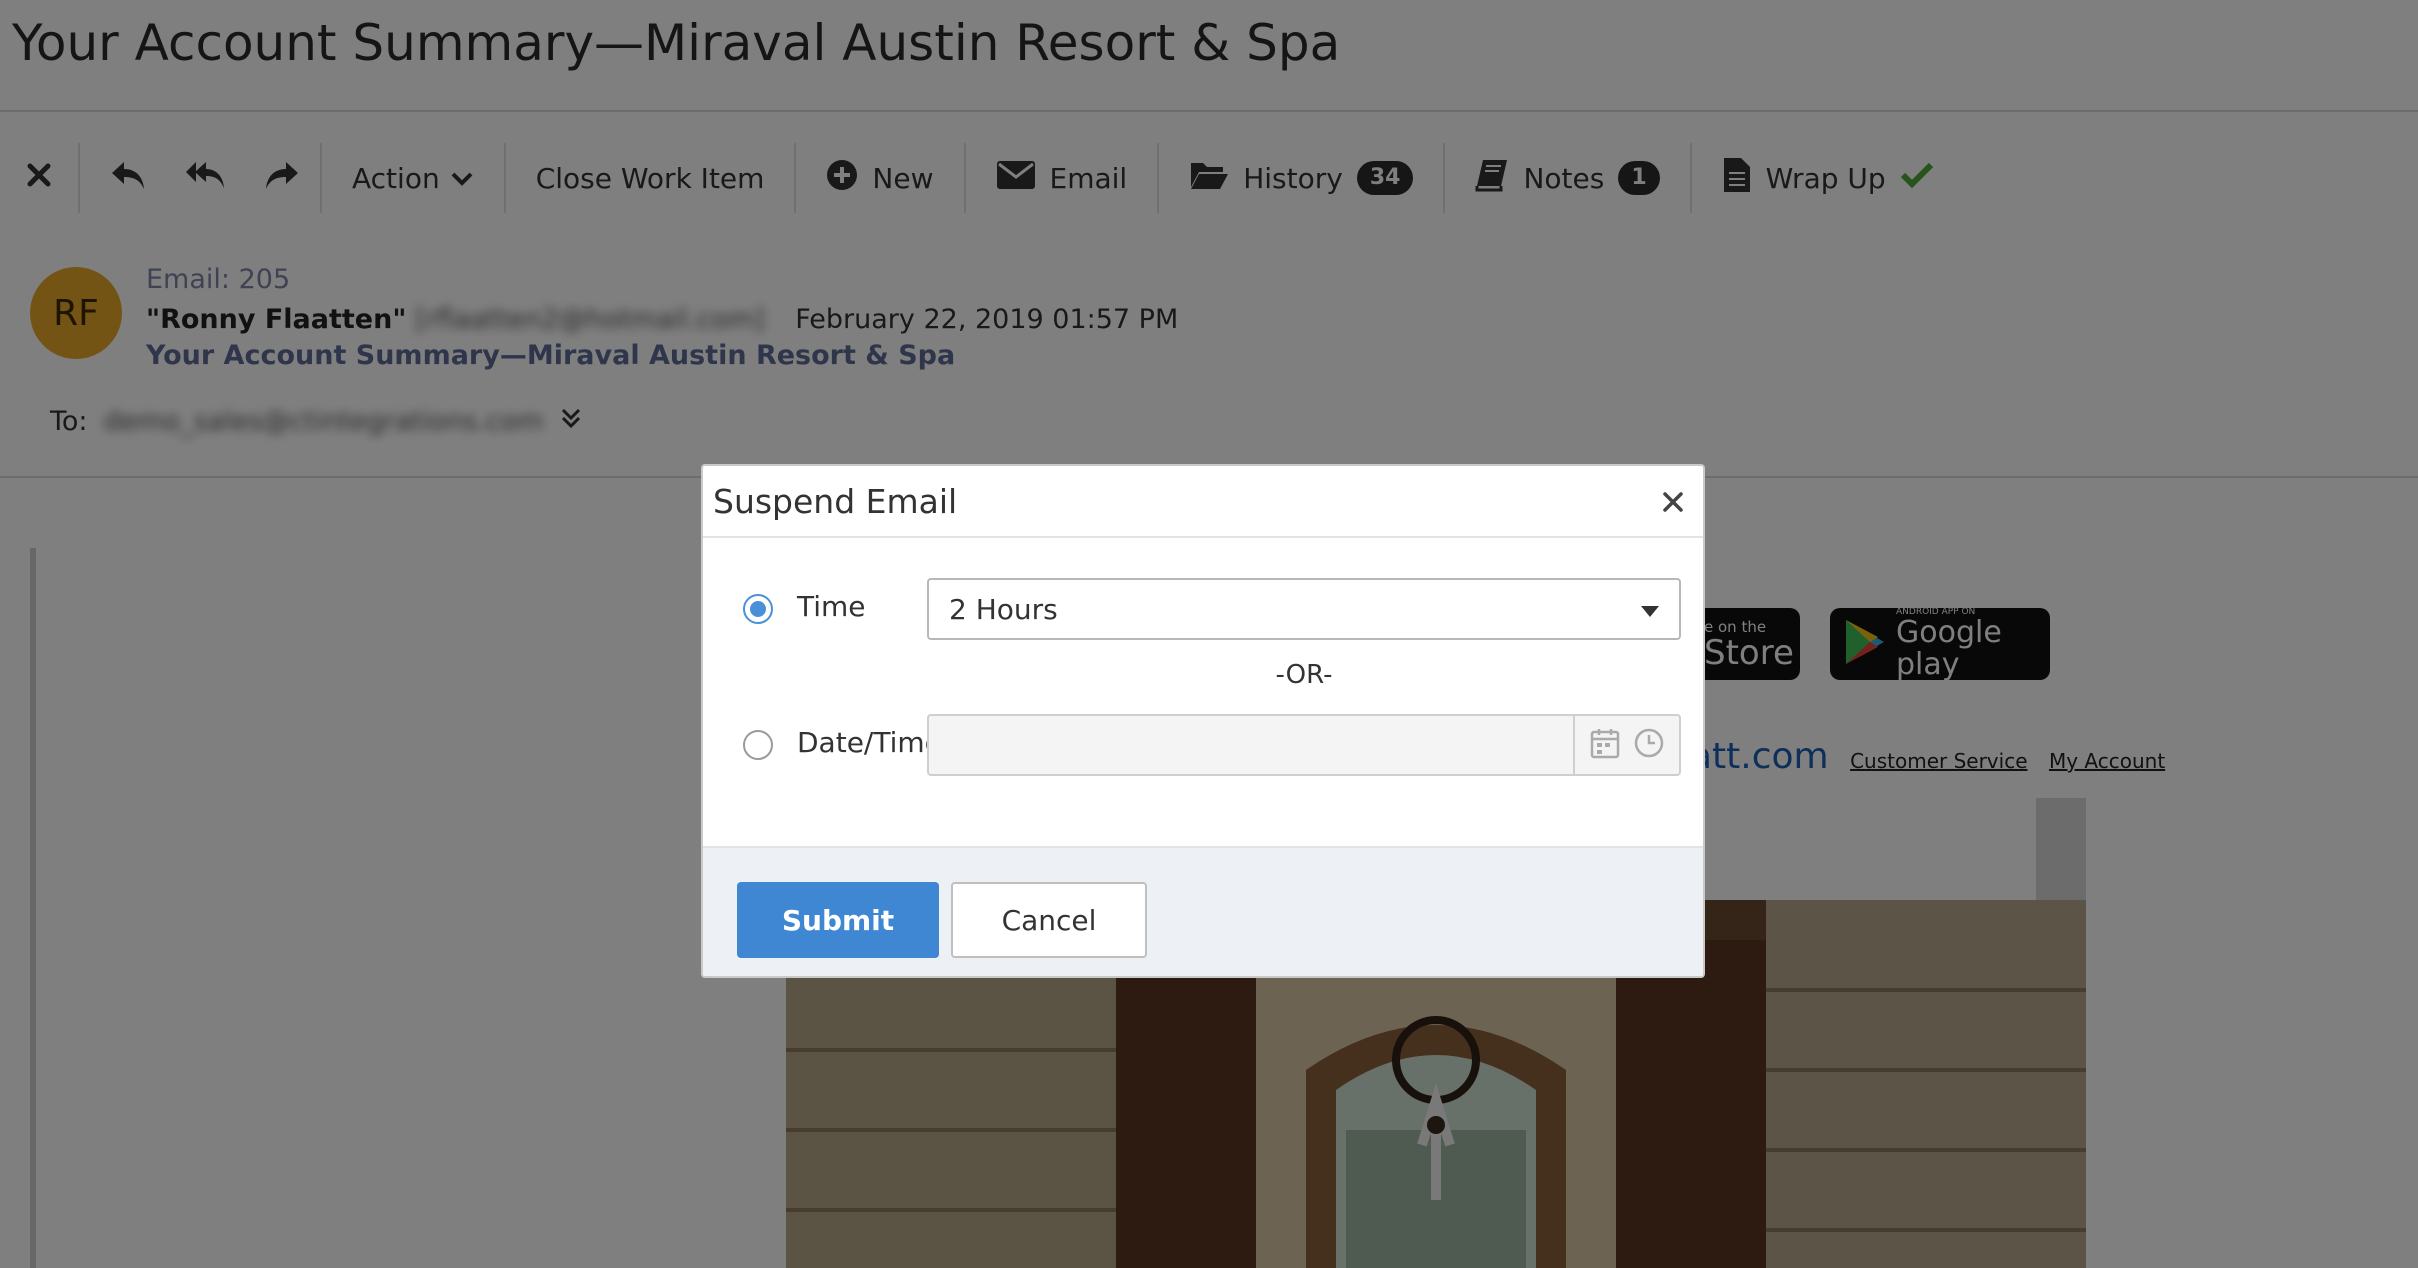 Image resolution: width=2418 pixels, height=1268 pixels. I want to click on dialog-header: Suspend Email, so click(1203, 502).